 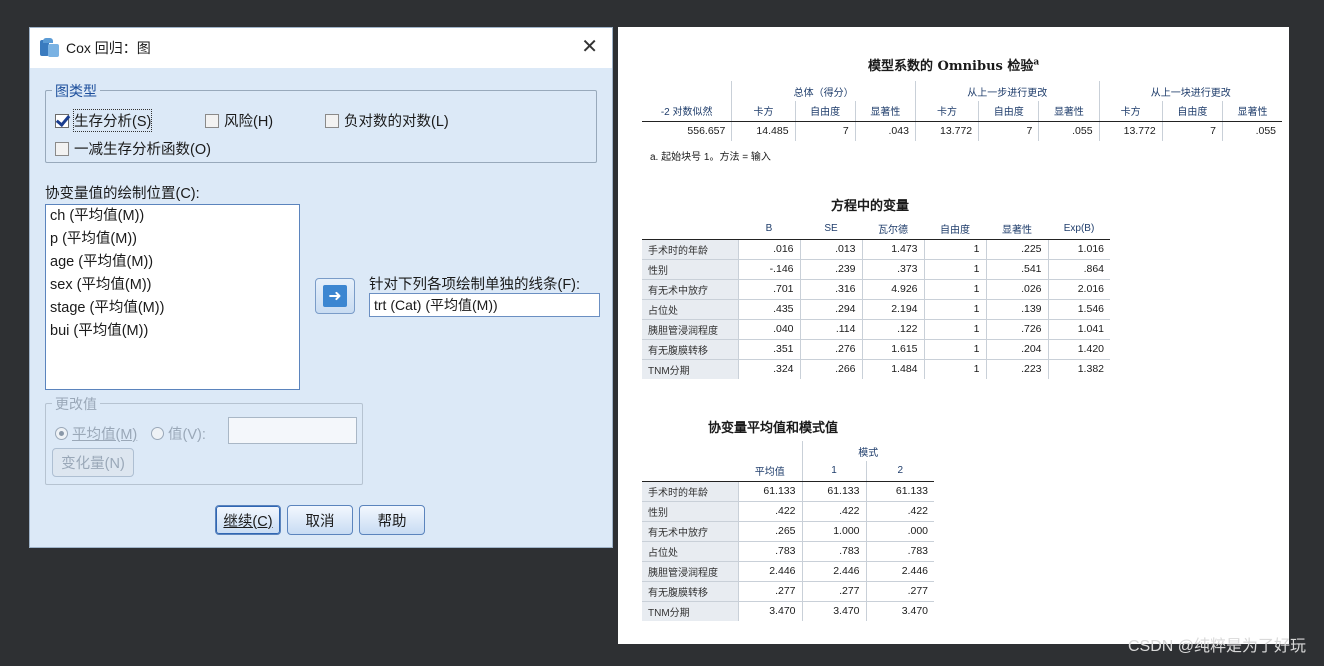 I want to click on mean-radio: 平均值(M), so click(x=96, y=433).